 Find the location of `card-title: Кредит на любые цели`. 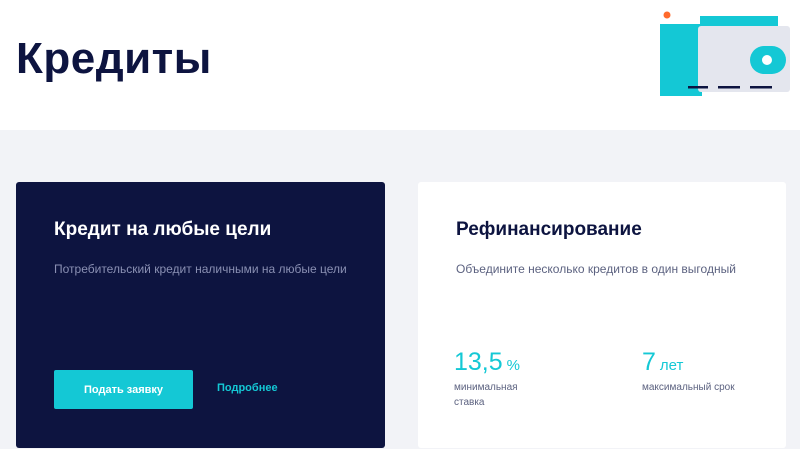

card-title: Кредит на любые цели is located at coordinates (163, 229).